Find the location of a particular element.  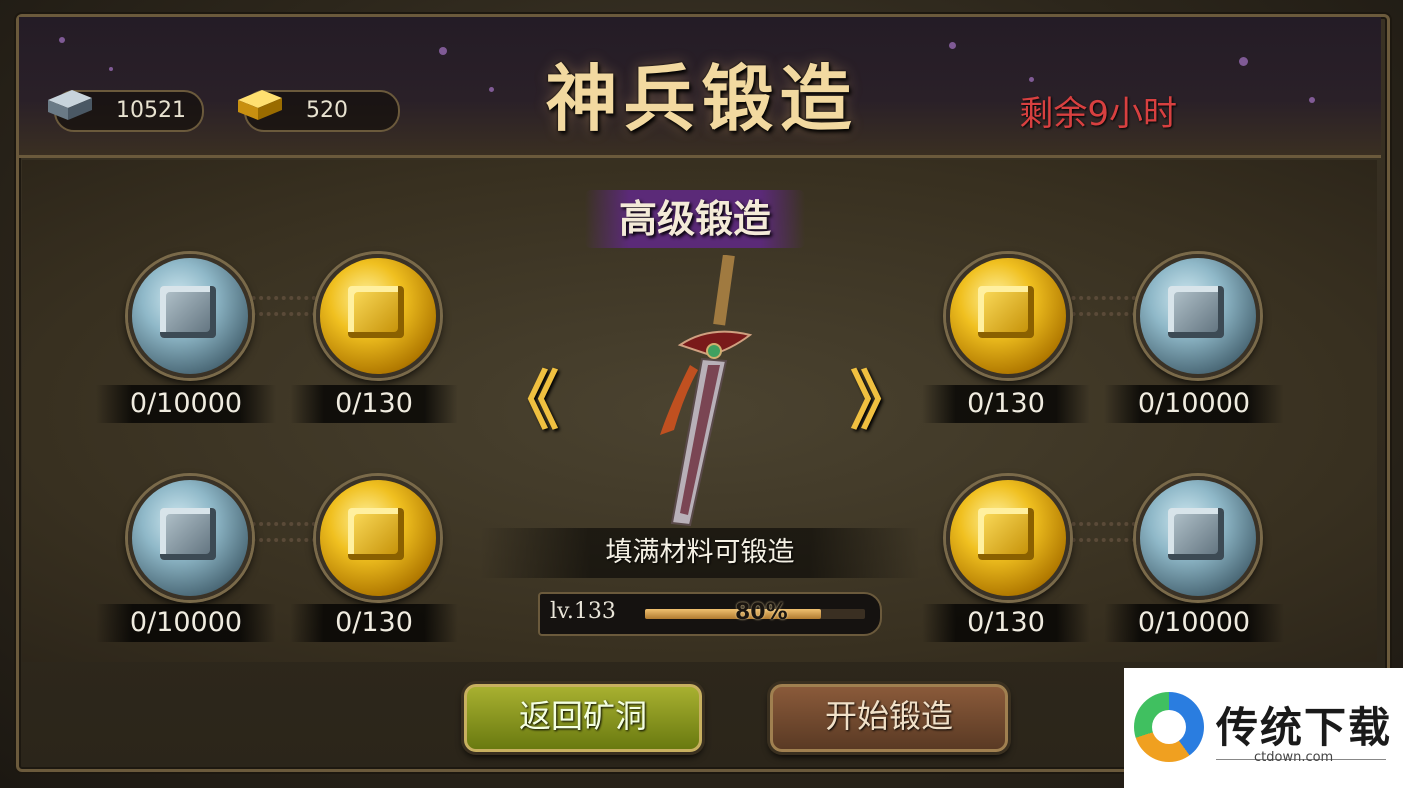

progress-fill is located at coordinates (733, 614).